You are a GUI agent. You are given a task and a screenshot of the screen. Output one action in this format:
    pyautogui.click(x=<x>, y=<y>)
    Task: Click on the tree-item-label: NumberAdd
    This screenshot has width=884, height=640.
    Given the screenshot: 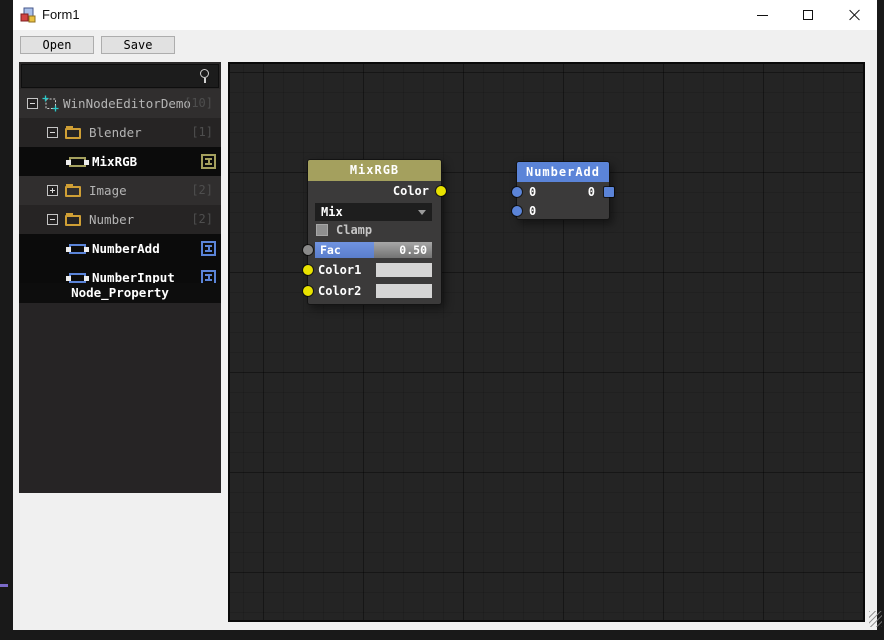 What is the action you would take?
    pyautogui.click(x=126, y=248)
    